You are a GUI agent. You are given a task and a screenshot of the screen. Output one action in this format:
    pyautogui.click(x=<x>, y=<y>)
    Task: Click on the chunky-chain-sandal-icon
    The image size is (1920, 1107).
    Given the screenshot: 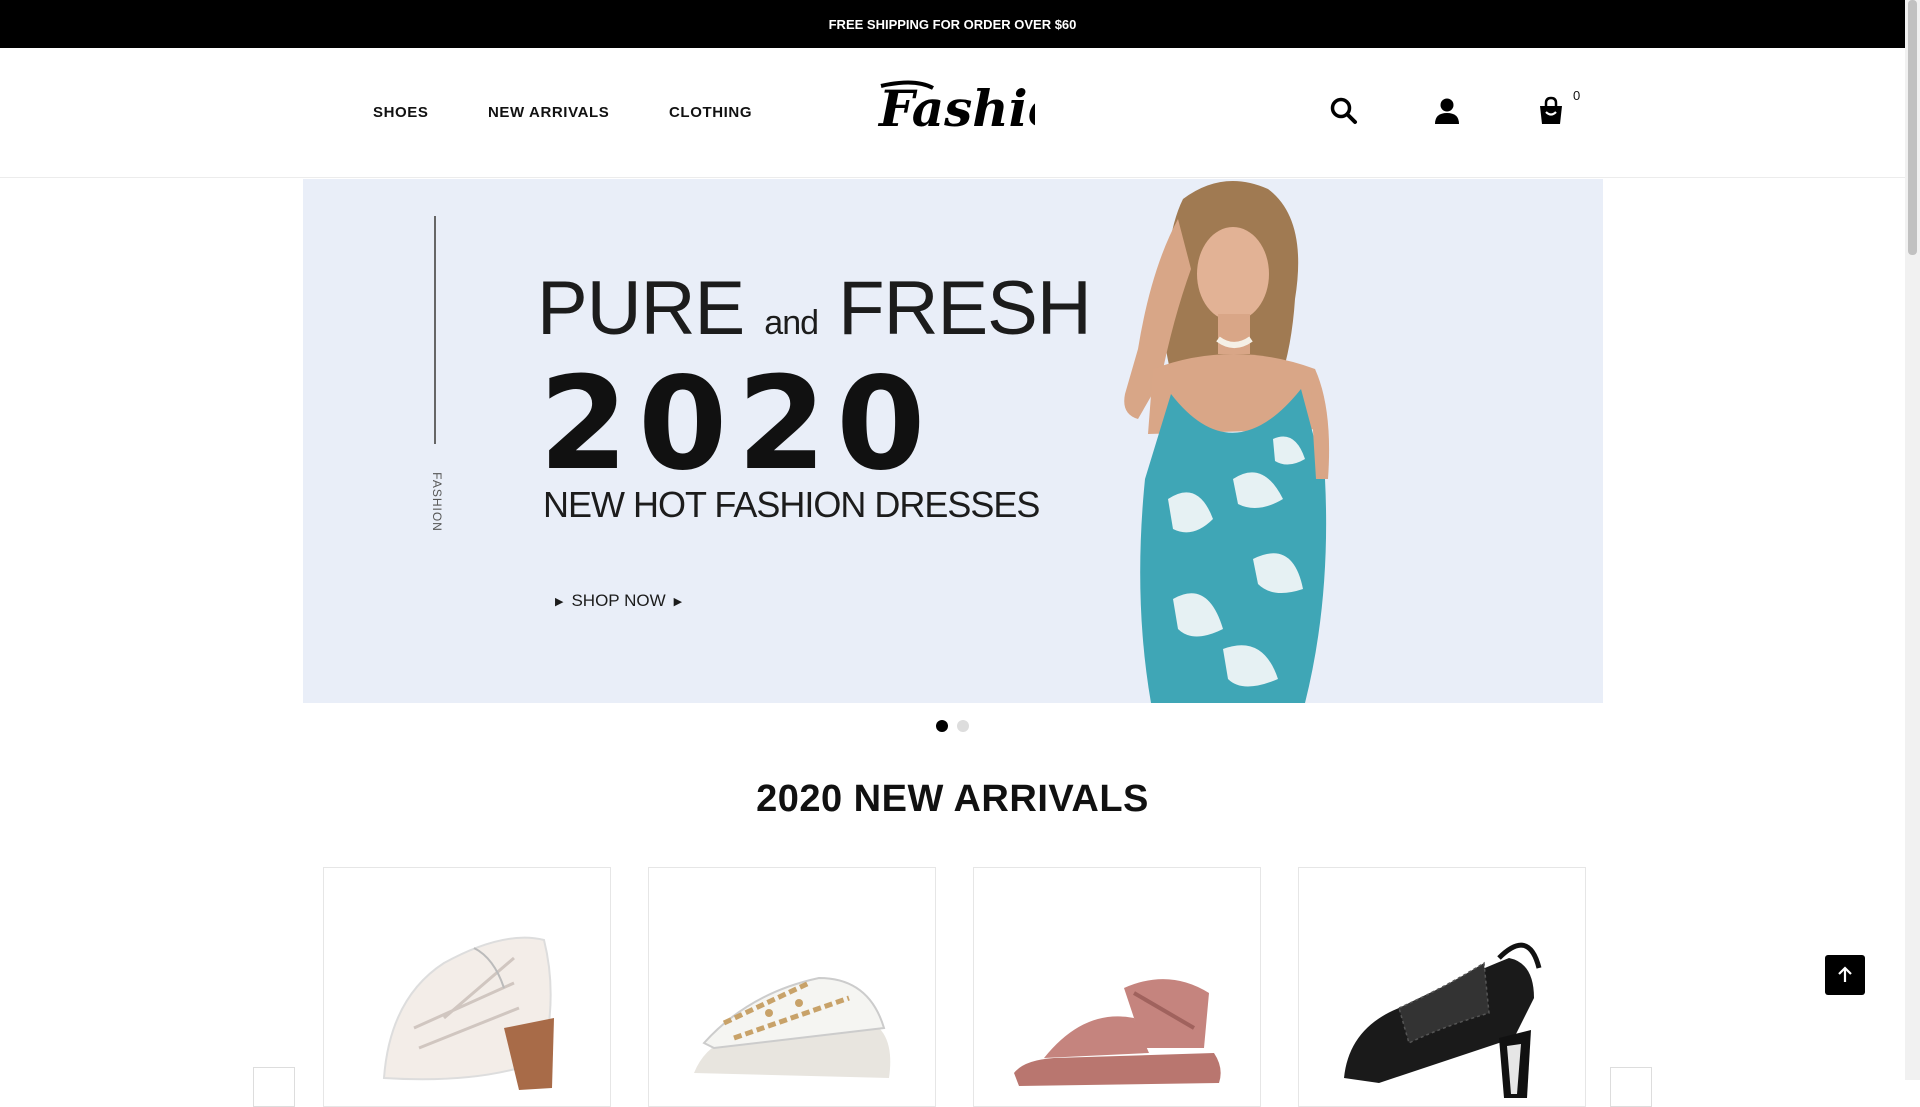 What is the action you would take?
    pyautogui.click(x=792, y=1027)
    